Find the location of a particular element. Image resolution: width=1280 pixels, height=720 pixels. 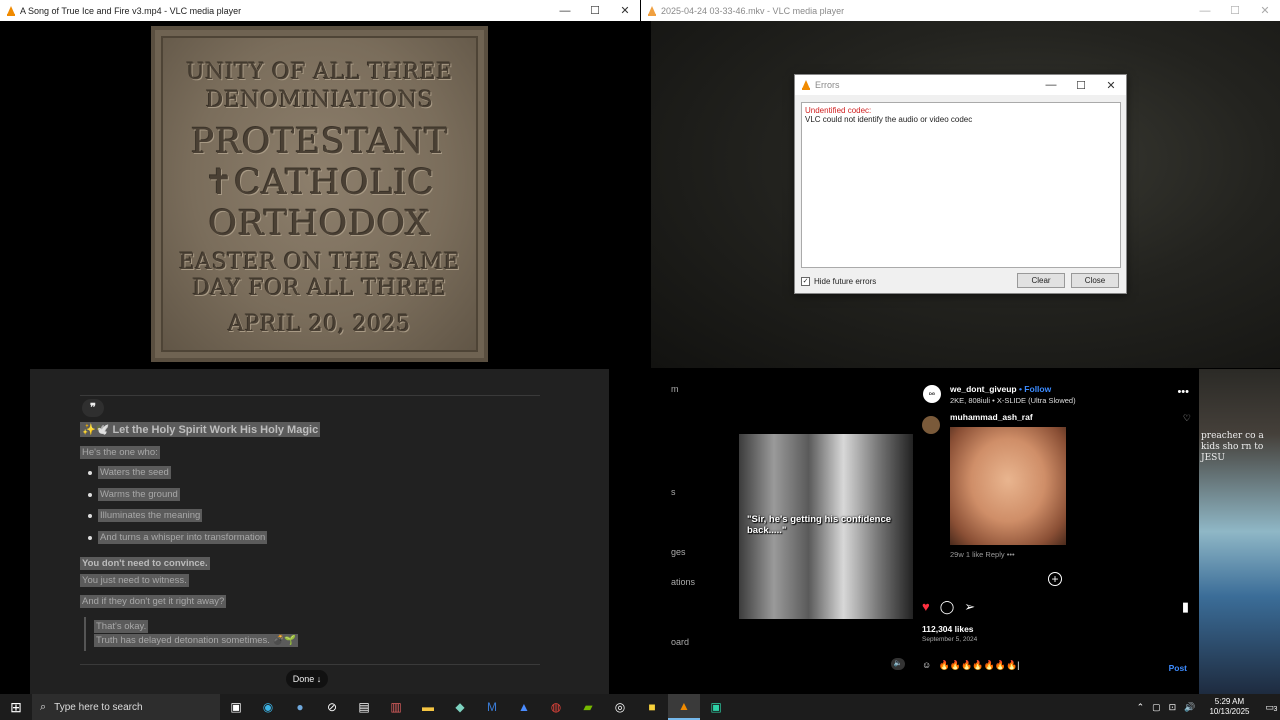

next-post-preview: preacher co a kids sho rn to JESU is located at coordinates (1239, 531).